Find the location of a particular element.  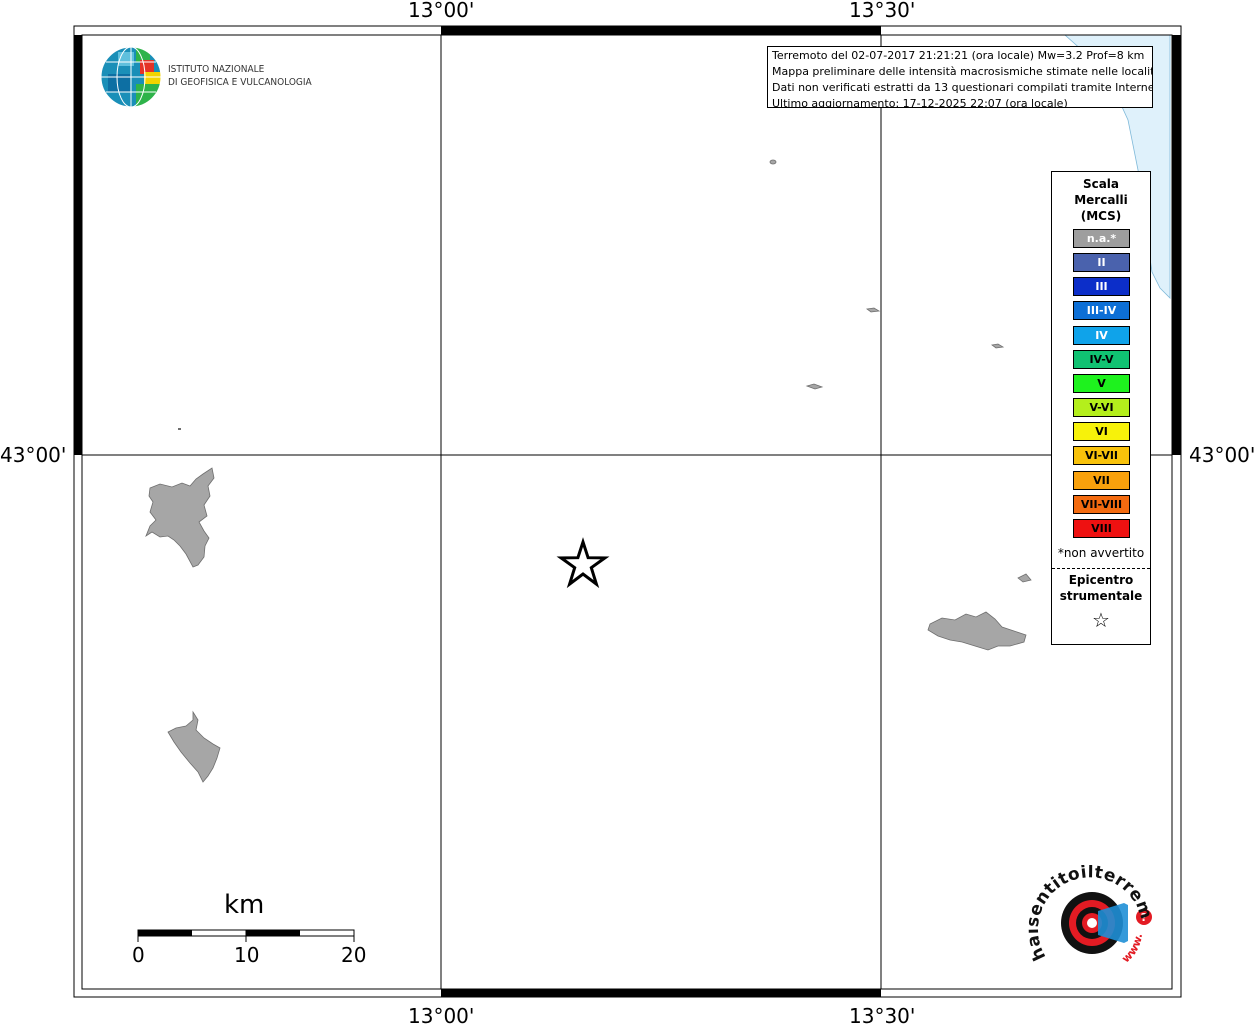

lon-label-bottom-left: 13°00' is located at coordinates (441, 1016).